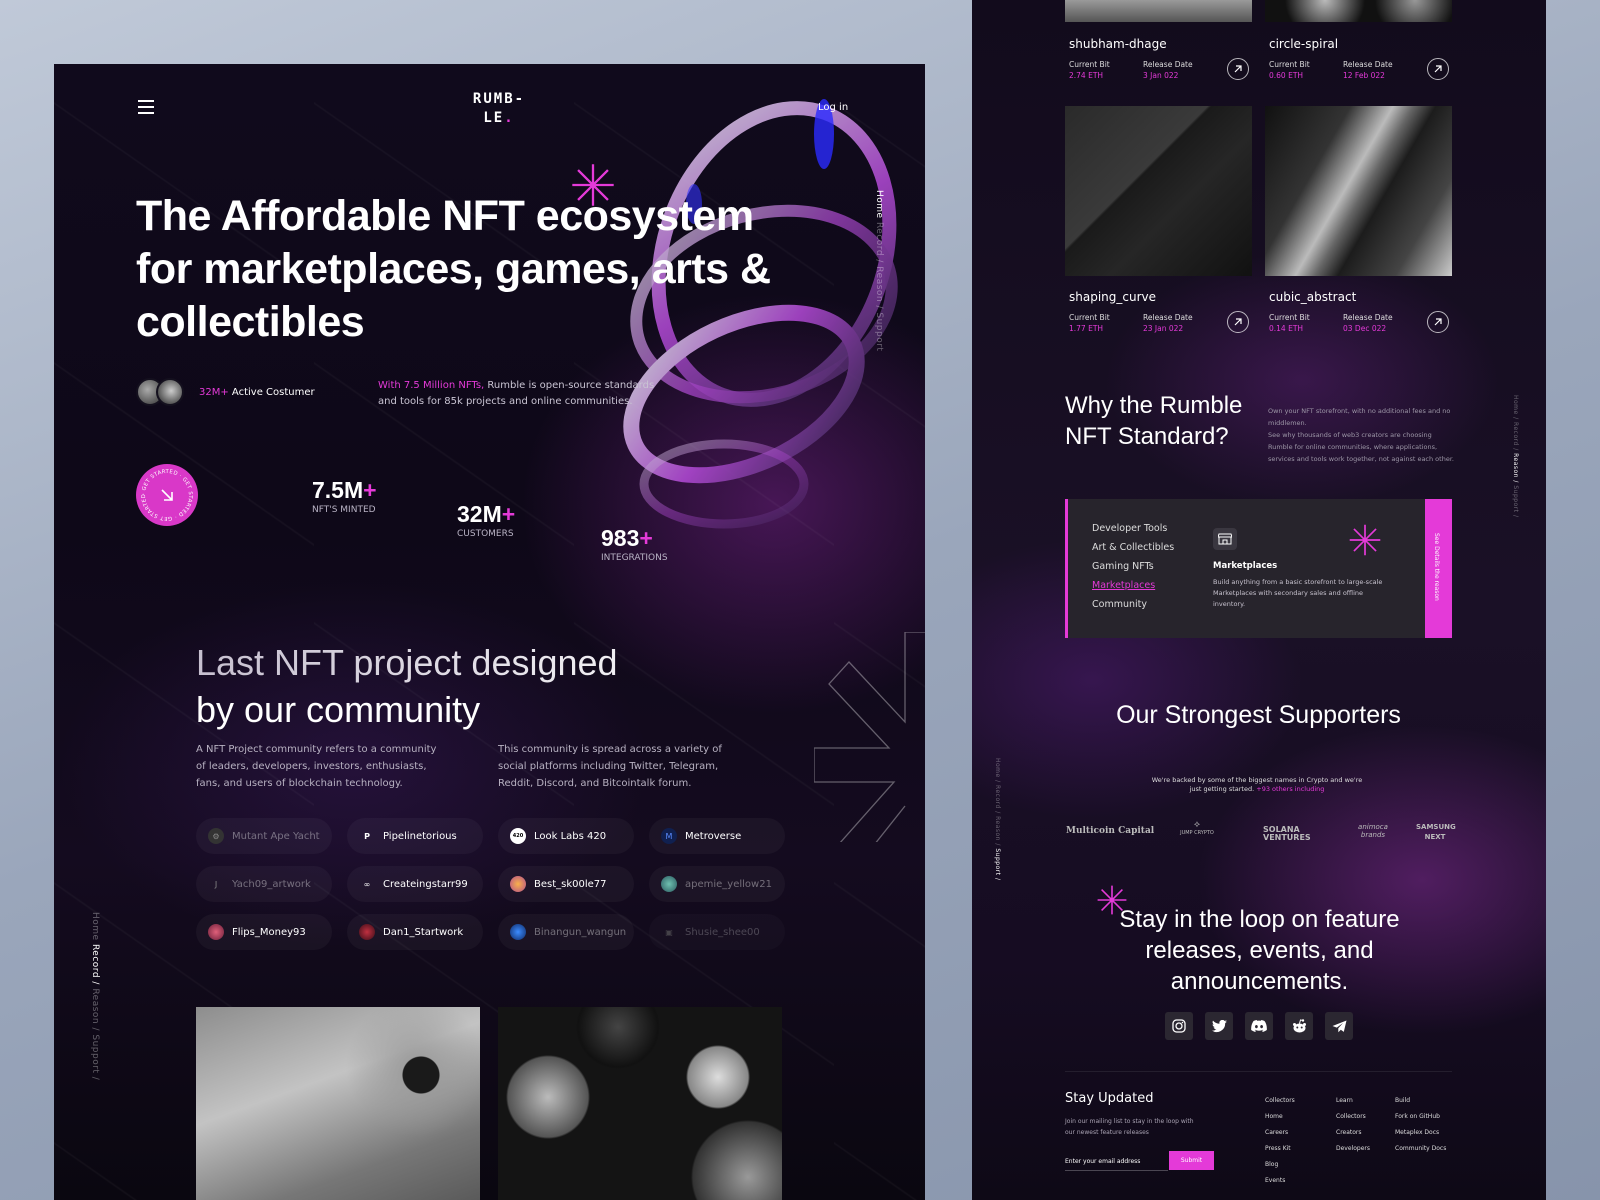 The width and height of the screenshot is (1600, 1200). What do you see at coordinates (1280, 1133) in the screenshot?
I see `footer-link: Careers` at bounding box center [1280, 1133].